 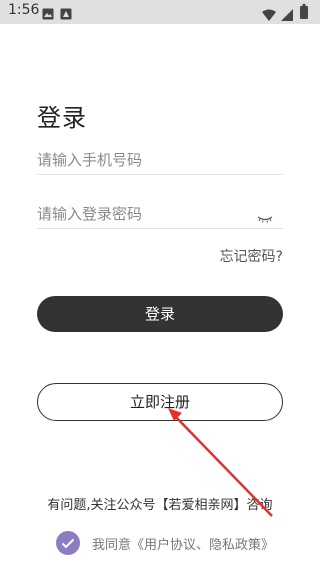 I want to click on notification-icon, so click(x=66, y=14).